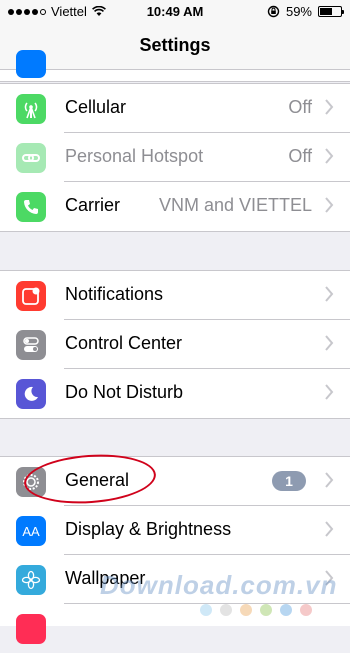 Image resolution: width=350 pixels, height=653 pixels. What do you see at coordinates (124, 343) in the screenshot?
I see `control-center-label: Control Center` at bounding box center [124, 343].